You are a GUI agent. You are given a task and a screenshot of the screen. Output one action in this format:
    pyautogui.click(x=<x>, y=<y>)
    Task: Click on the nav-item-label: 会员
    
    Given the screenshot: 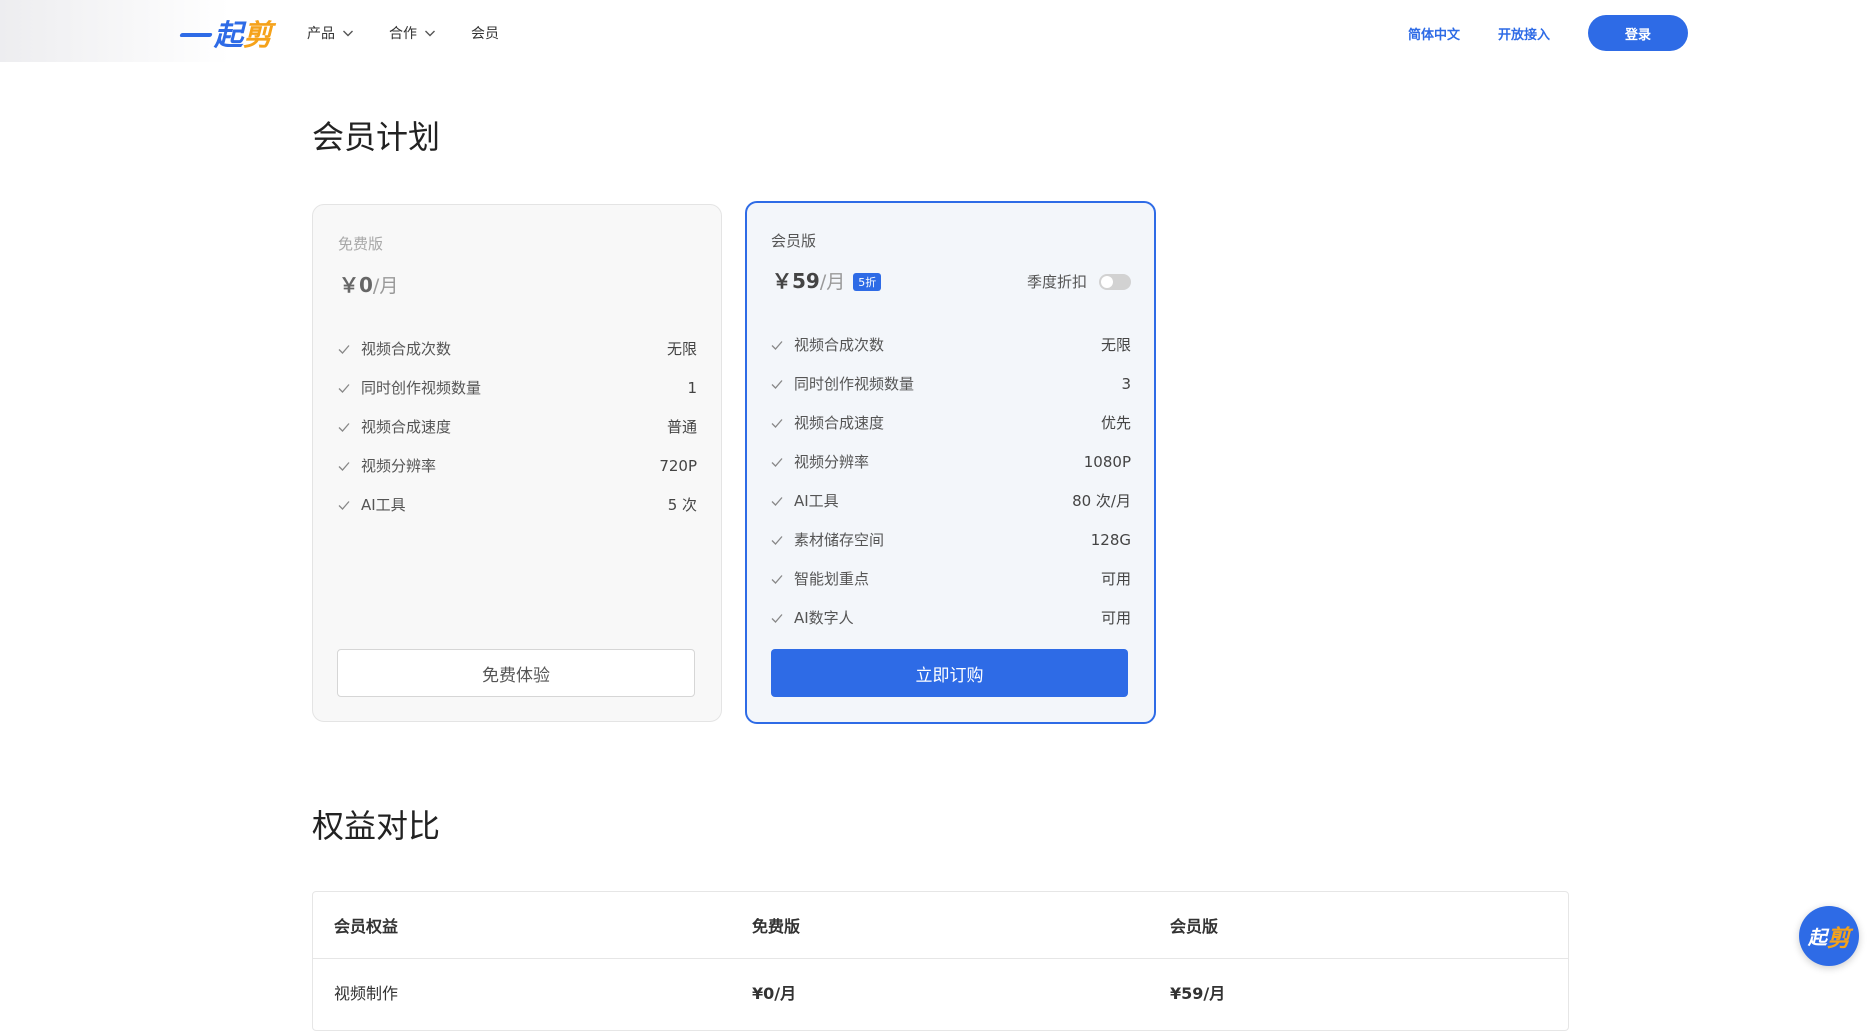 What is the action you would take?
    pyautogui.click(x=485, y=34)
    